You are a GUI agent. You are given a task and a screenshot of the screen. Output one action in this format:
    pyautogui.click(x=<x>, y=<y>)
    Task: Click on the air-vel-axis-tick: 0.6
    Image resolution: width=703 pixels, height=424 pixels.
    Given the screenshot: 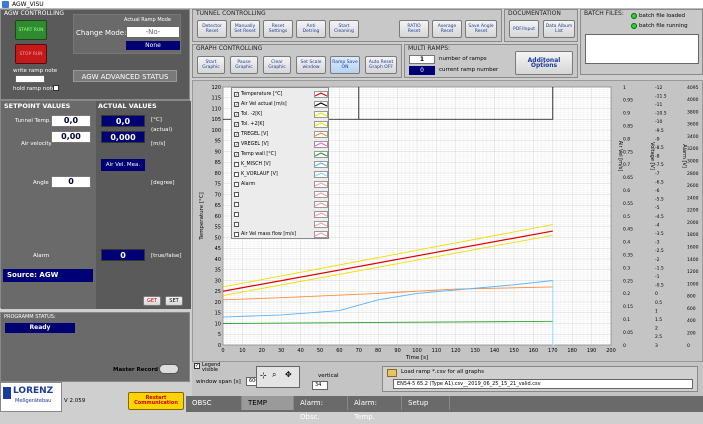 What is the action you would take?
    pyautogui.click(x=626, y=191)
    